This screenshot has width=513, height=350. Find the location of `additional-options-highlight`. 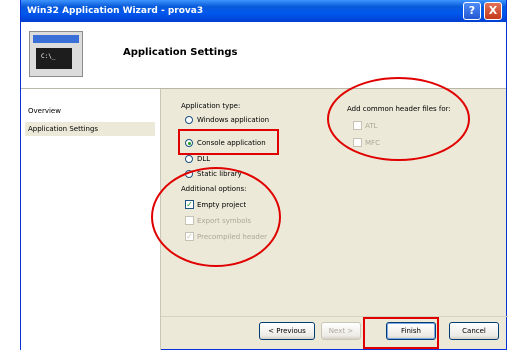

additional-options-highlight is located at coordinates (216, 217).